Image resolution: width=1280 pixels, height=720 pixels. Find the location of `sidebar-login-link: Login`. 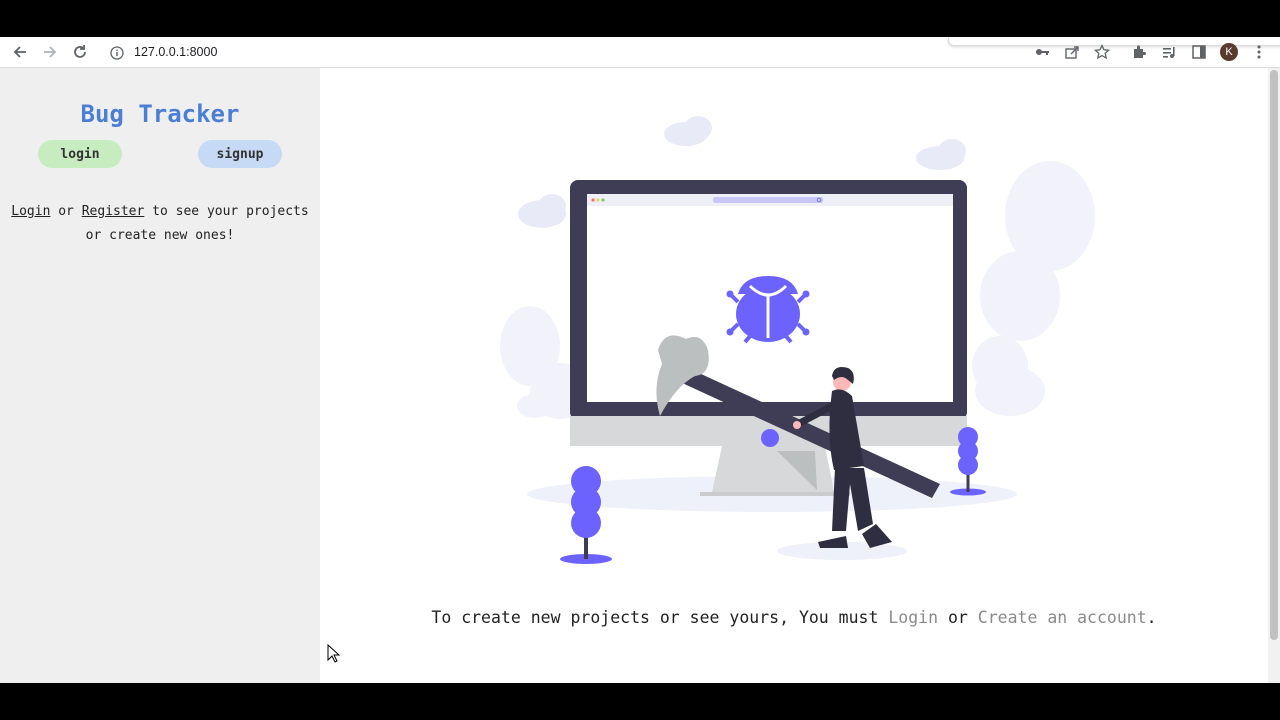

sidebar-login-link: Login is located at coordinates (30, 211).